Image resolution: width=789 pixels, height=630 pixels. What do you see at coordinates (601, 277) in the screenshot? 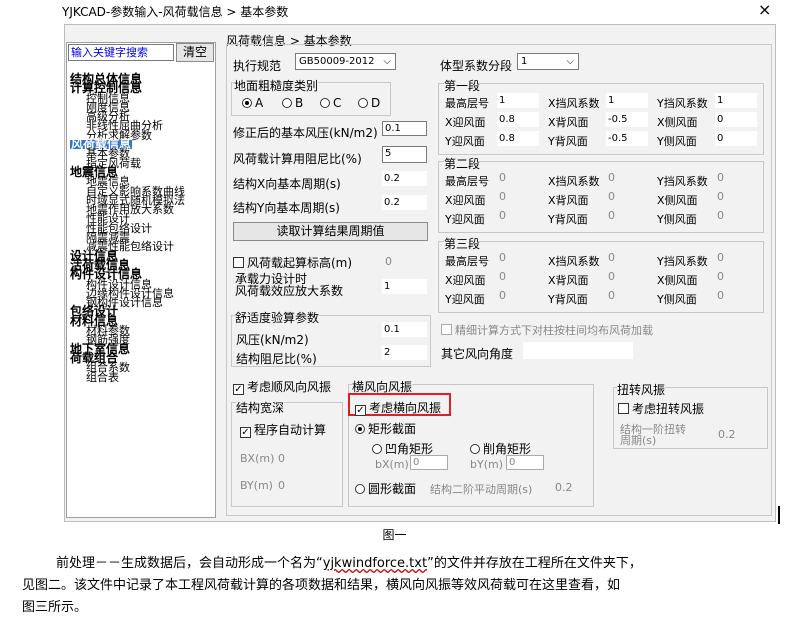
I see `seg3-group` at bounding box center [601, 277].